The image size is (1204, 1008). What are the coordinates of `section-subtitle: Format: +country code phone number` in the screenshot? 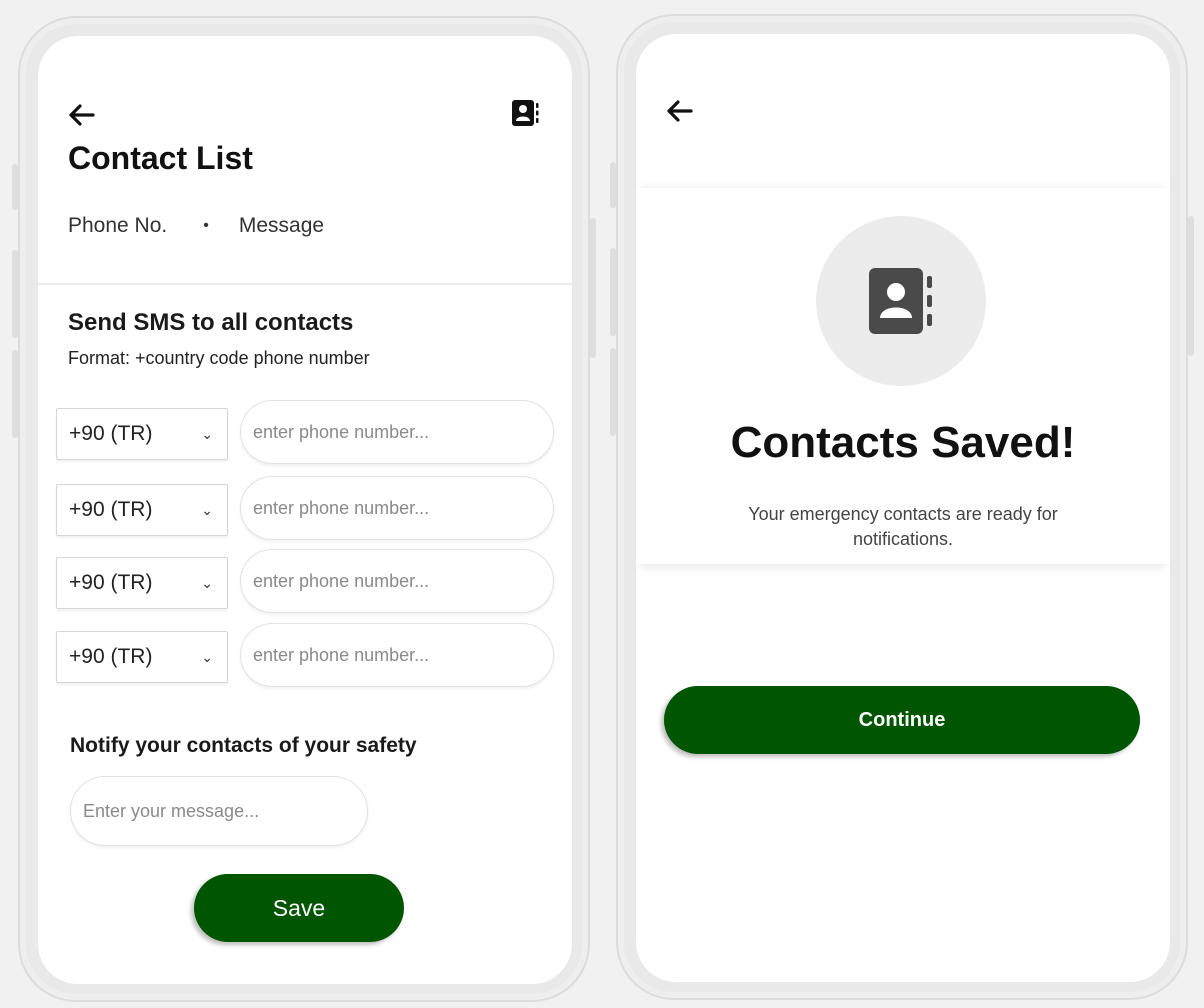 It's located at (219, 358).